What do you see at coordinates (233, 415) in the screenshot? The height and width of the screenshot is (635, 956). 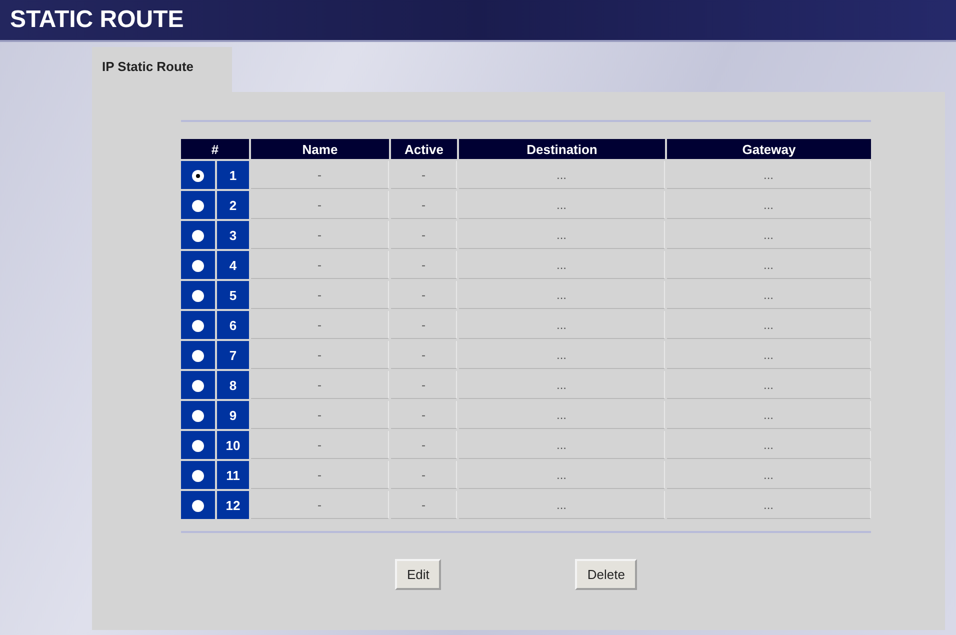 I see `row-number: 9` at bounding box center [233, 415].